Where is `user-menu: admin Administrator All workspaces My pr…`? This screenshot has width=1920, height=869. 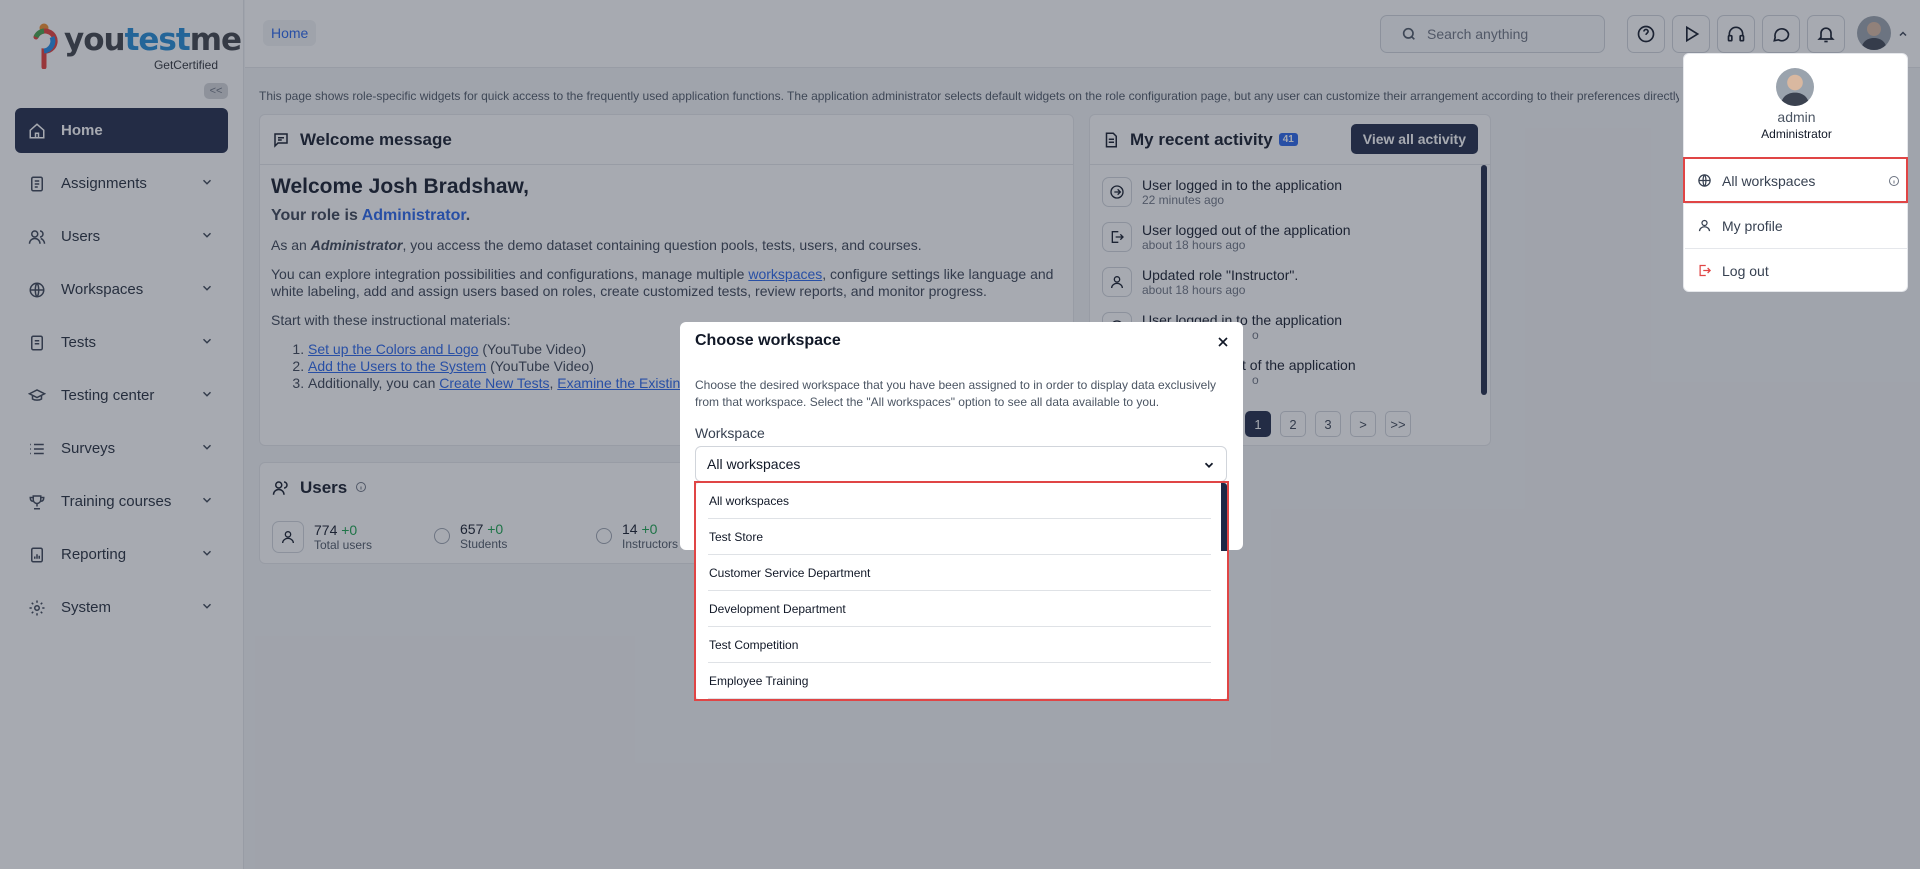
user-menu: admin Administrator All workspaces My pr… is located at coordinates (1795, 172).